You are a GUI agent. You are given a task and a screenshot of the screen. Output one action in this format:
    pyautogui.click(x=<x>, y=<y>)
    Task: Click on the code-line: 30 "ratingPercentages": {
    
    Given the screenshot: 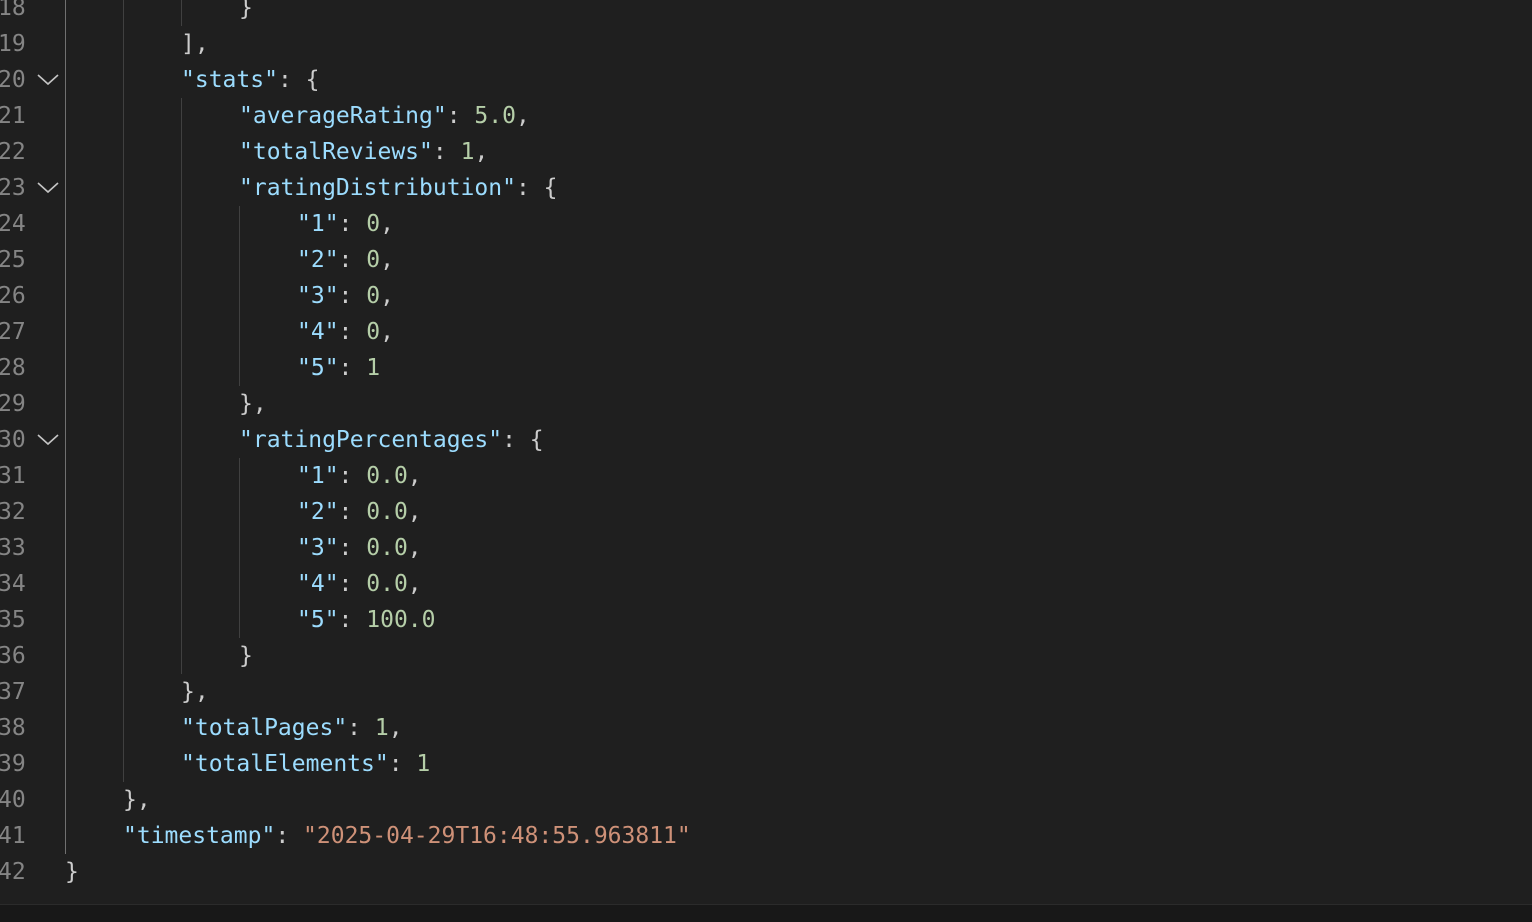 What is the action you would take?
    pyautogui.click(x=766, y=440)
    